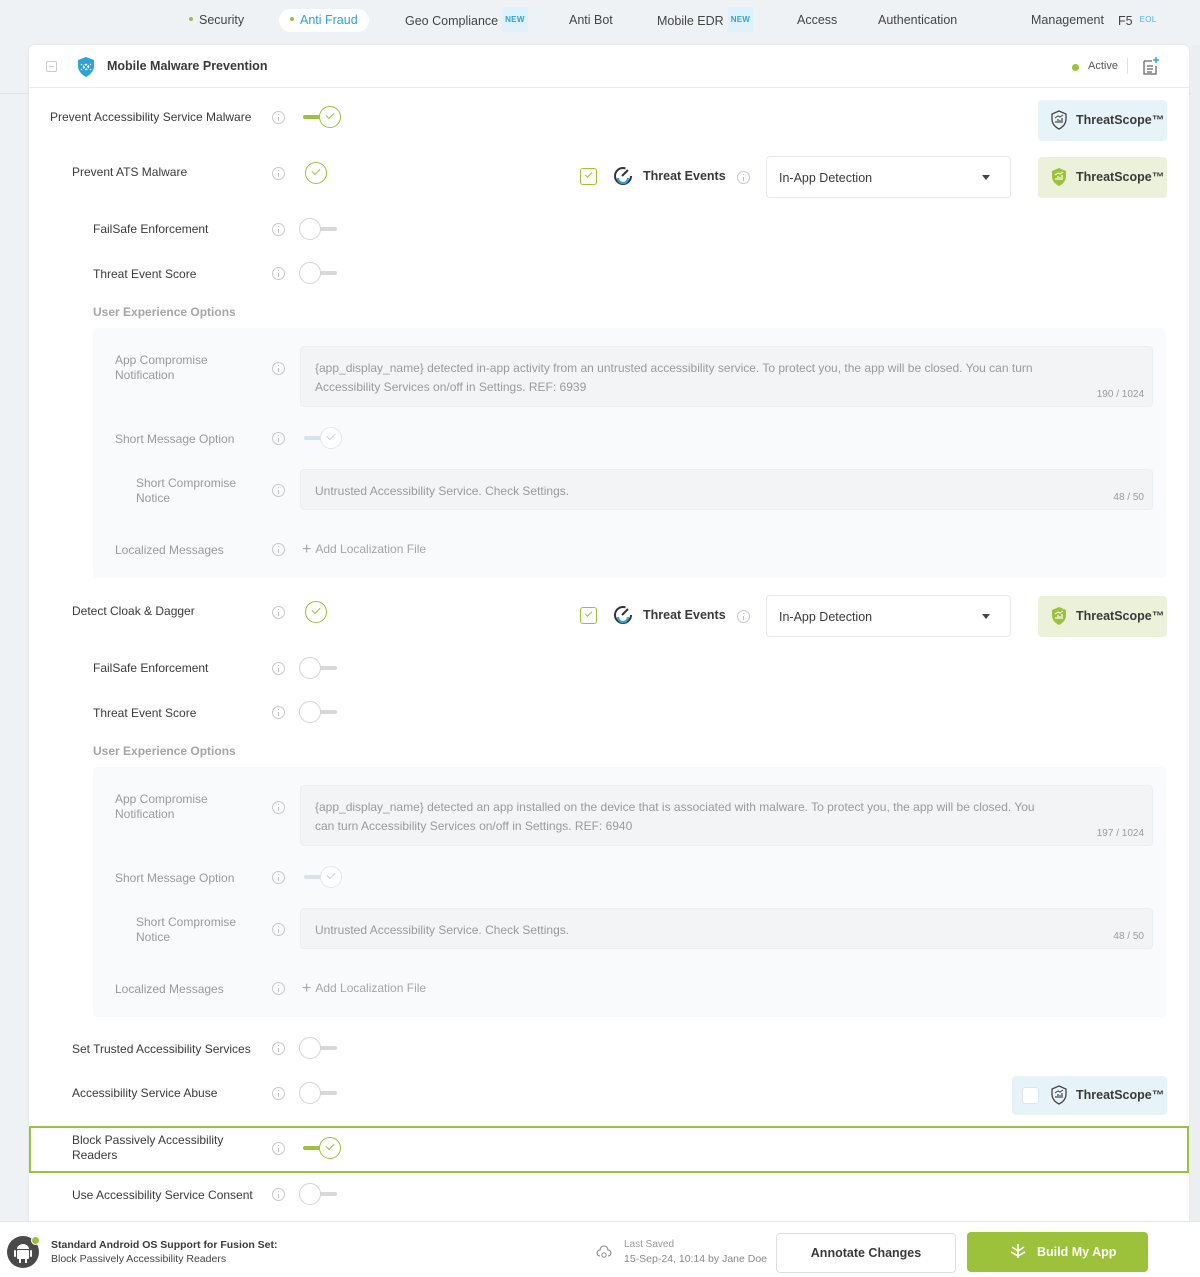 The image size is (1200, 1277). Describe the element at coordinates (591, 20) in the screenshot. I see `tab-anti-bot: Anti Bot` at that location.